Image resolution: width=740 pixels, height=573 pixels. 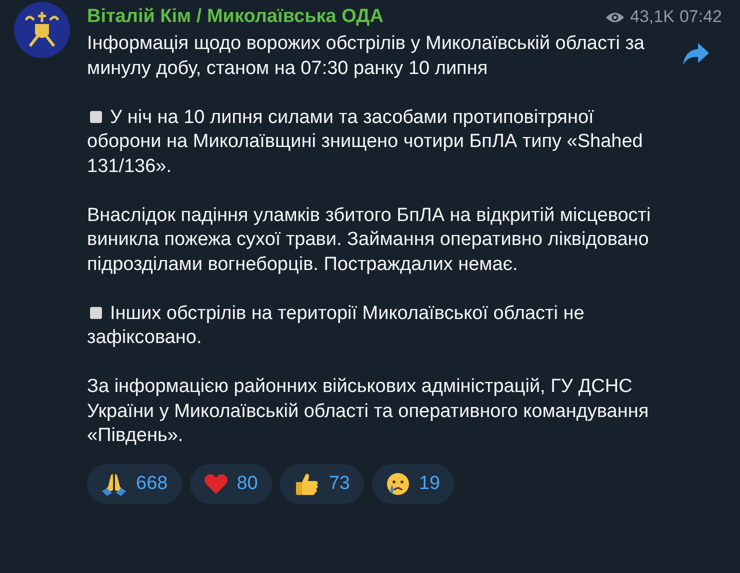 I want to click on message-time: 07:42, so click(x=700, y=17).